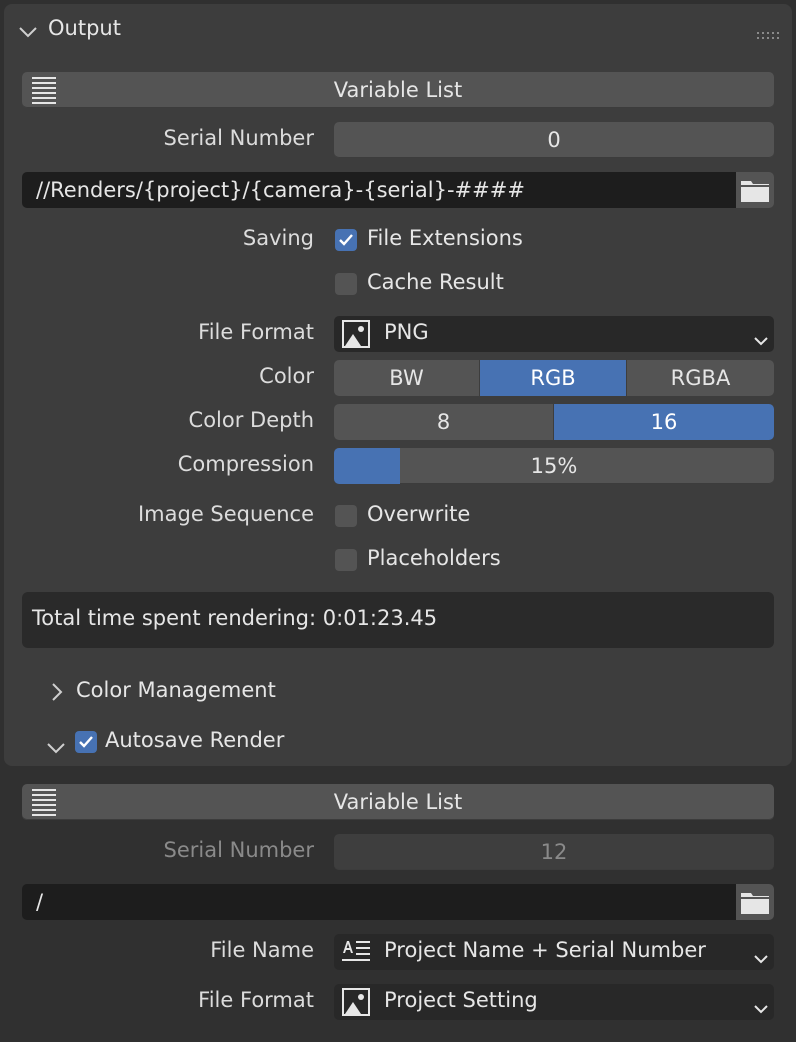 The image size is (796, 1042). What do you see at coordinates (251, 420) in the screenshot?
I see `color-depth-label: Color Depth` at bounding box center [251, 420].